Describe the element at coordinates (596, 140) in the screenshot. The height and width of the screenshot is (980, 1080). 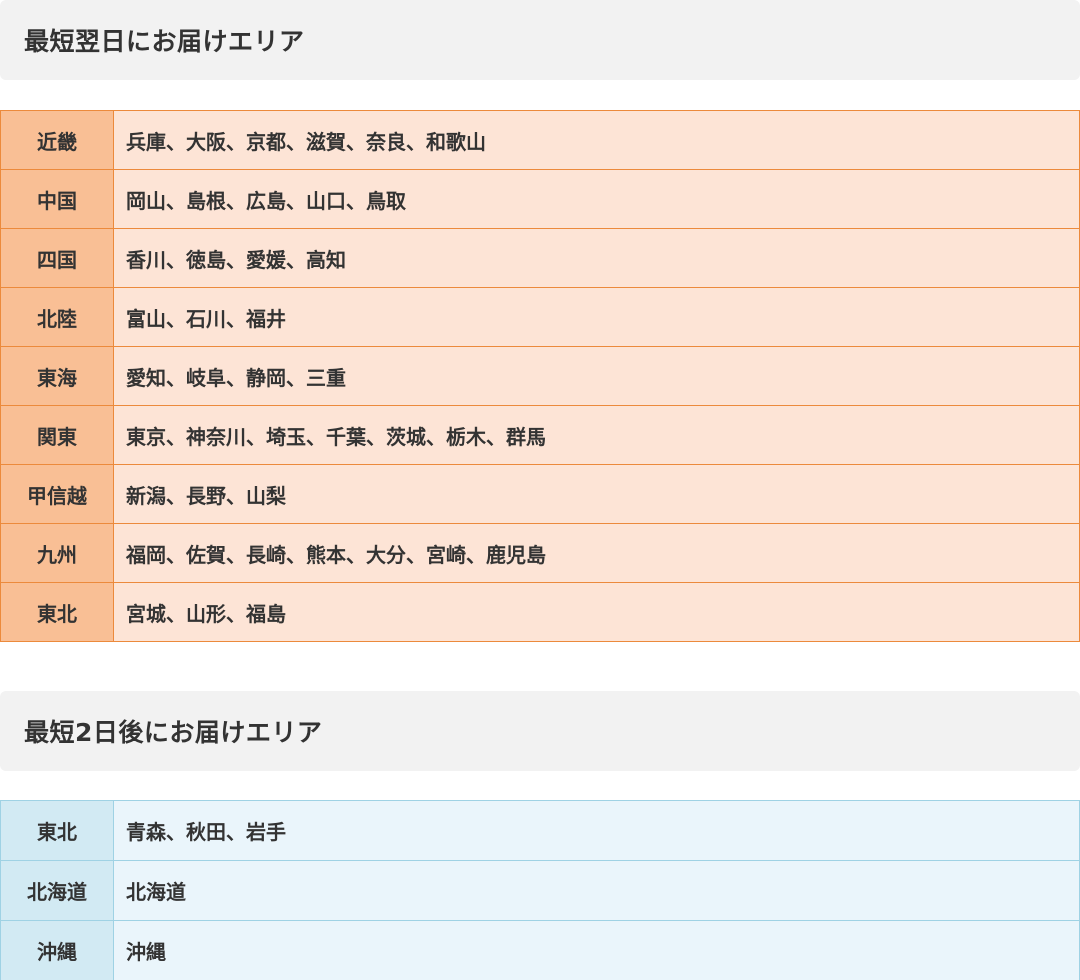
I see `prefecture-list: 兵庫、大阪、京都、滋賀、奈良、和歌山` at that location.